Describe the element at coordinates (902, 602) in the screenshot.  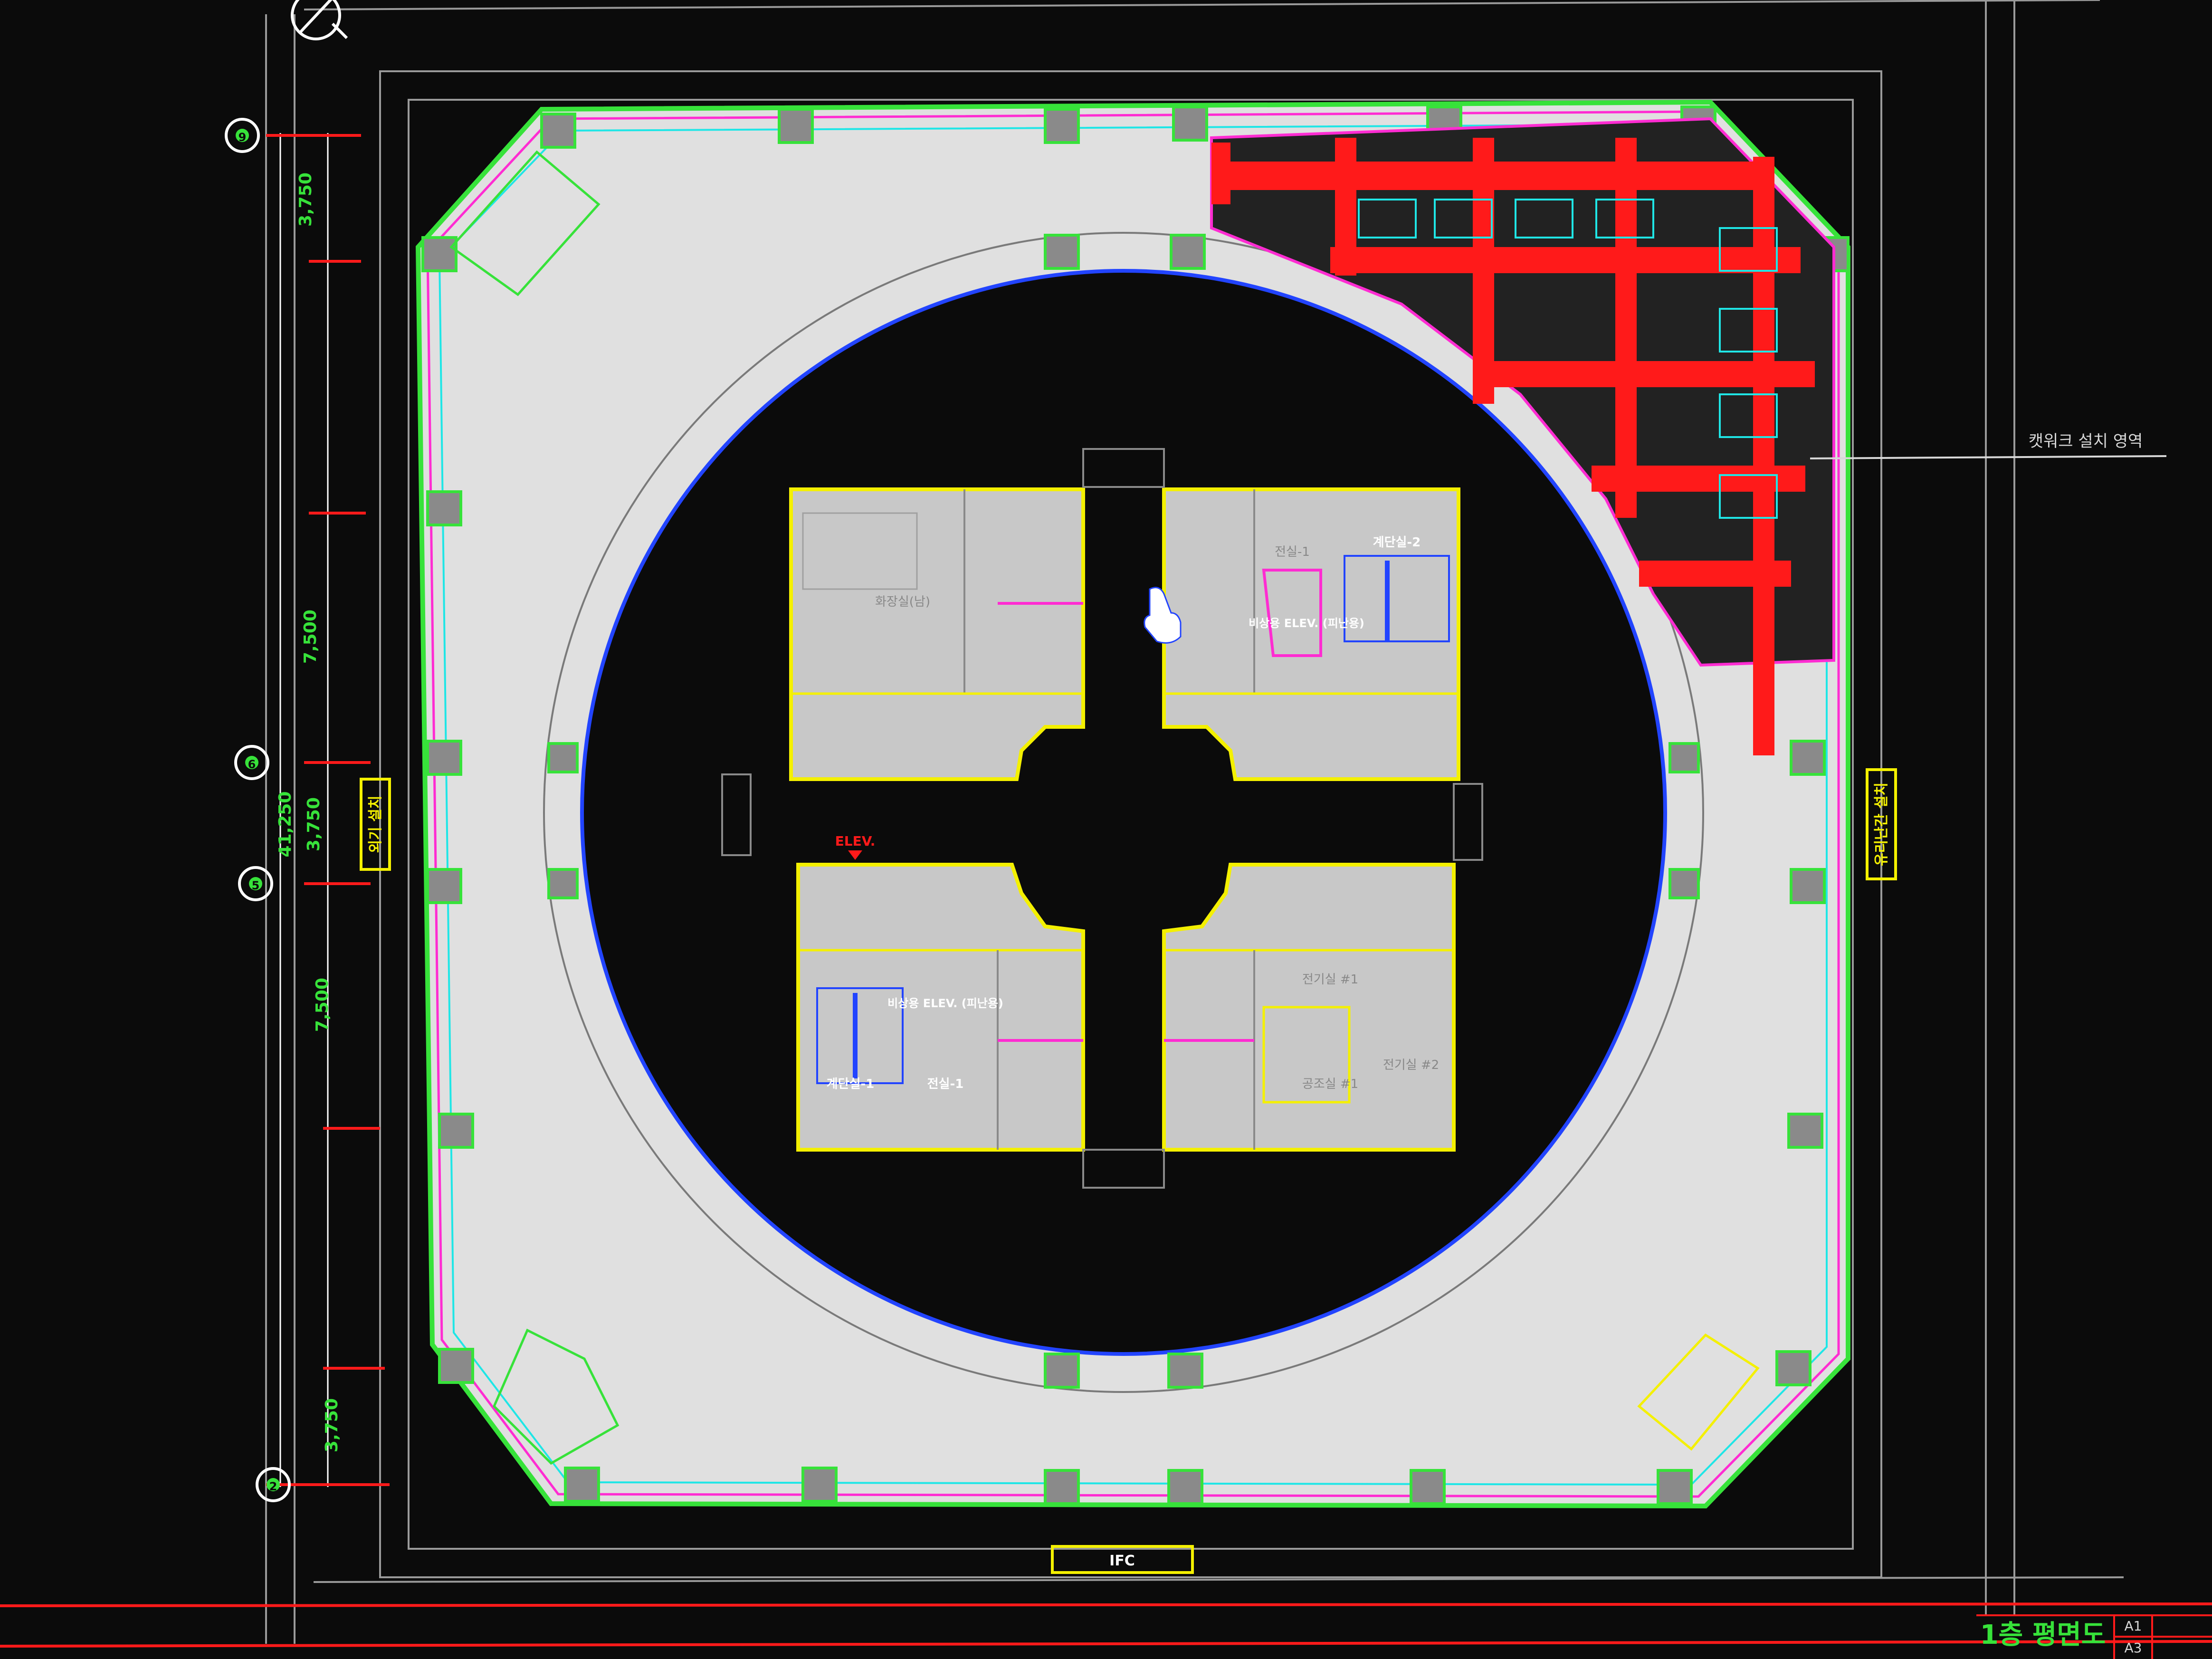
I see `room-label-nw: 화장실(남)` at that location.